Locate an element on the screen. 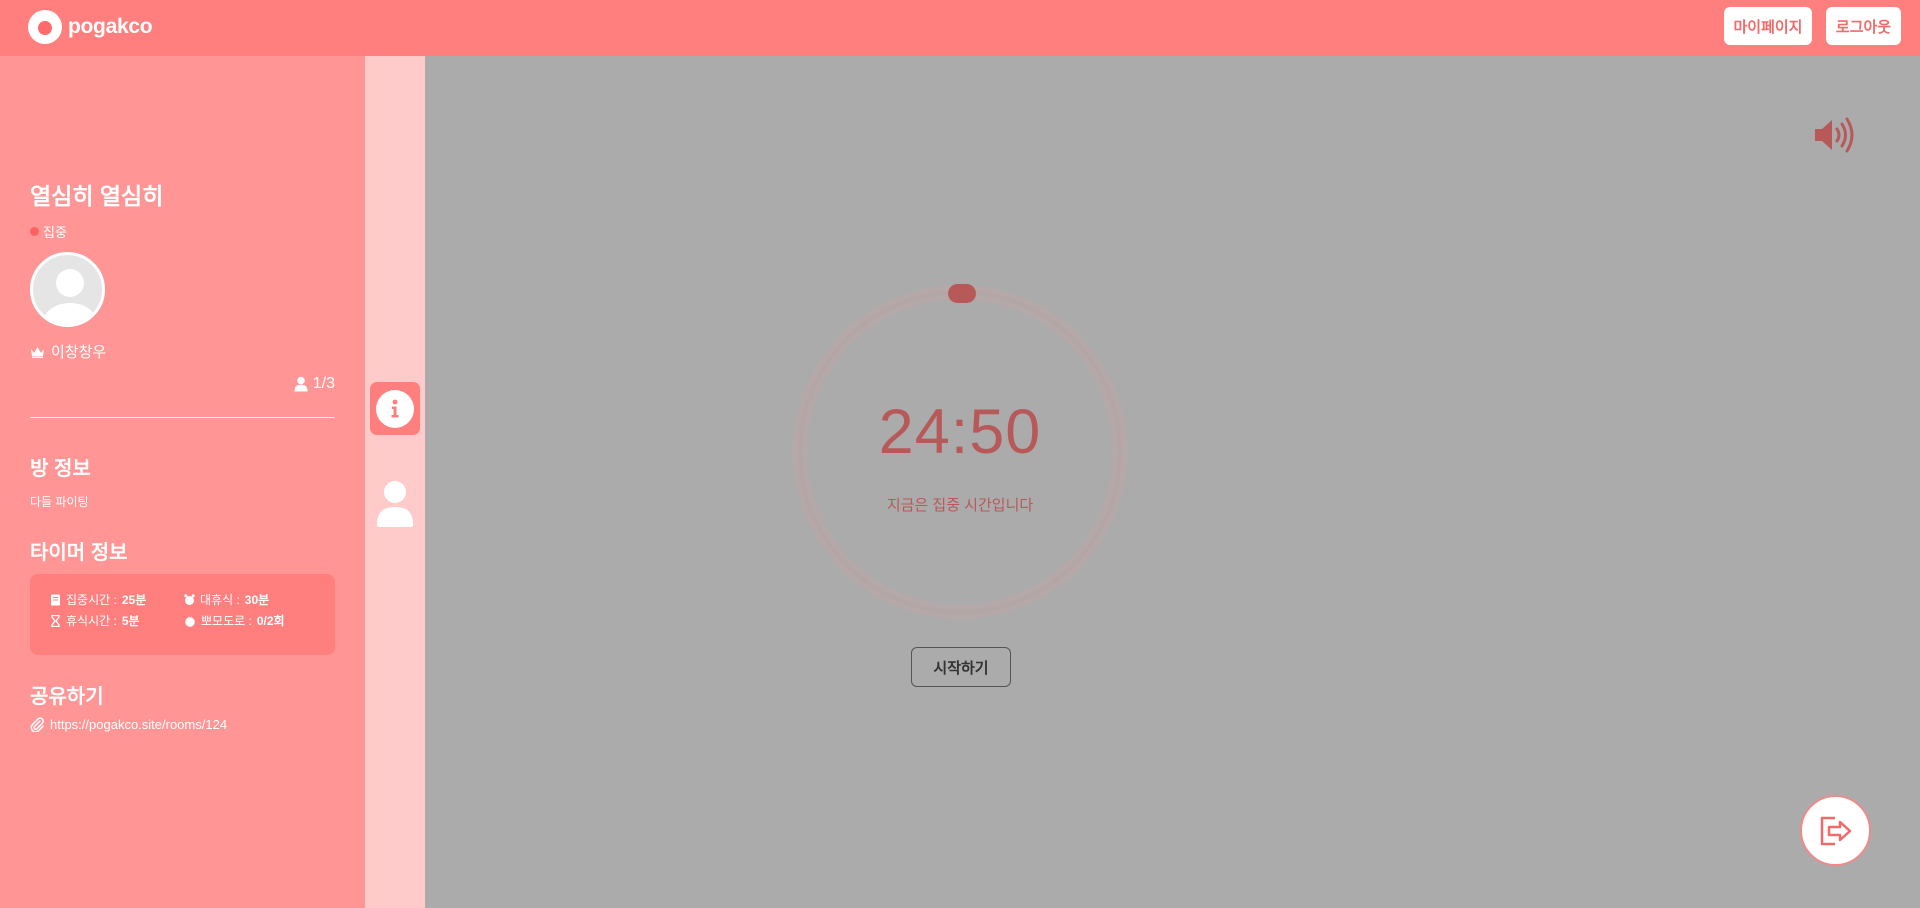 This screenshot has height=908, width=1920. pomodoro-value: 0/2회 is located at coordinates (270, 621).